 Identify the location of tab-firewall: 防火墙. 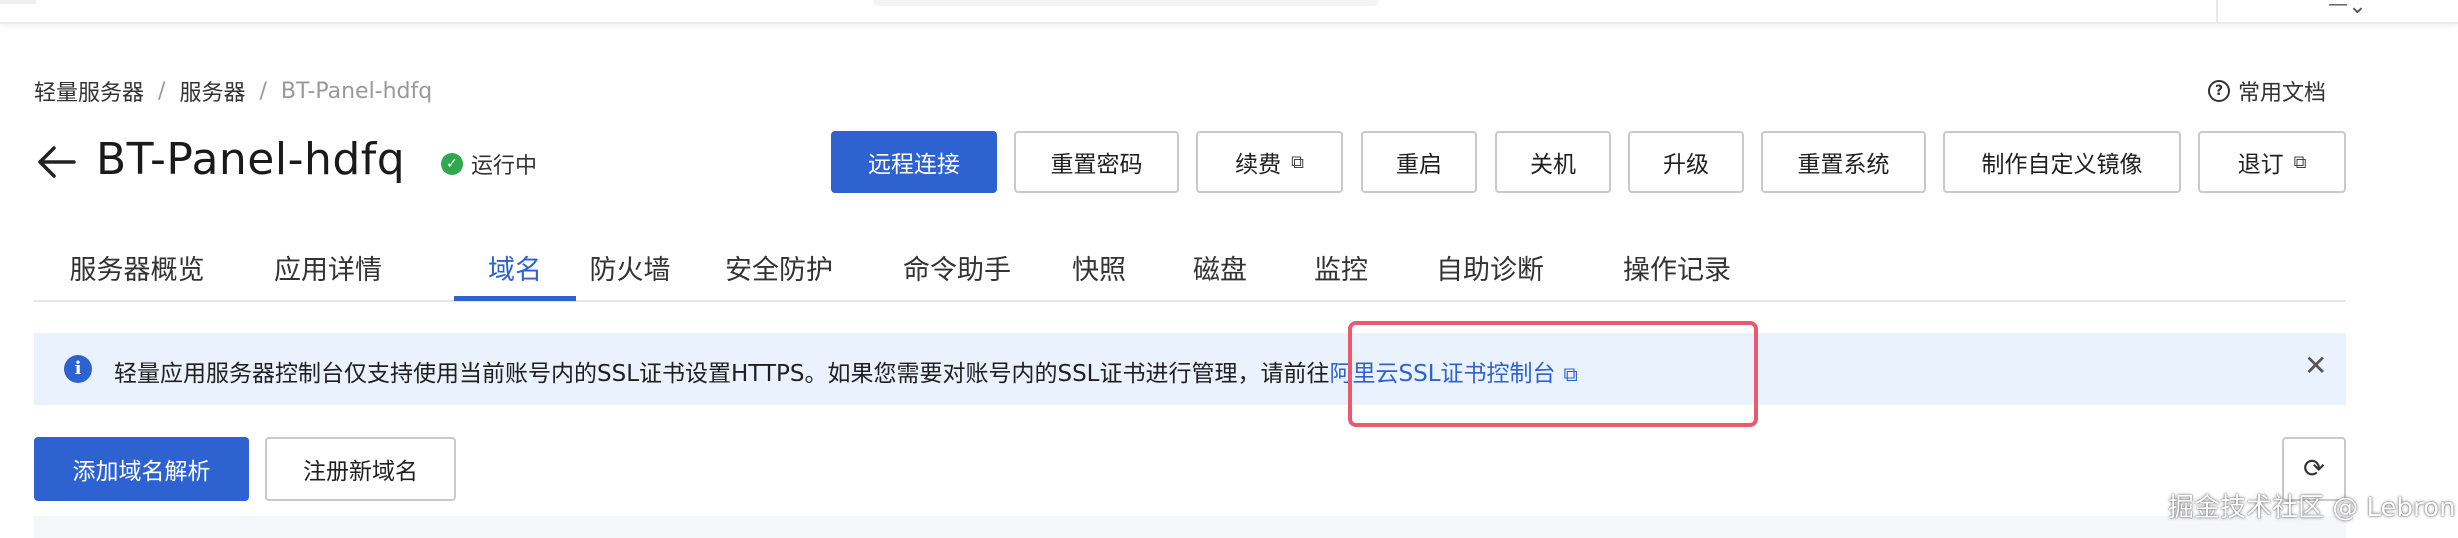
(630, 273).